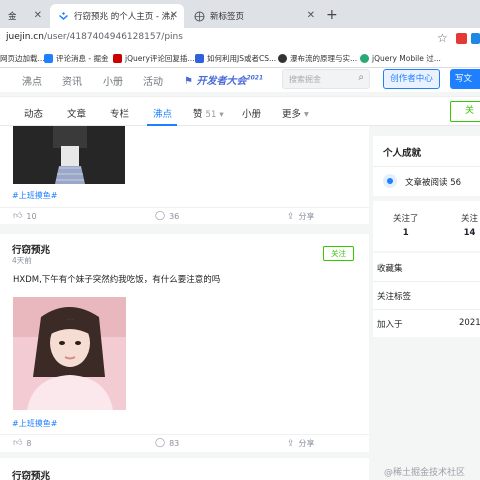 The image size is (480, 480). I want to click on main-nav: 沸点 资讯 小册 活动 ⚑ 开发者大会2021 搜索掘金 ⌕ 创作者中心 写文, so click(240, 80).